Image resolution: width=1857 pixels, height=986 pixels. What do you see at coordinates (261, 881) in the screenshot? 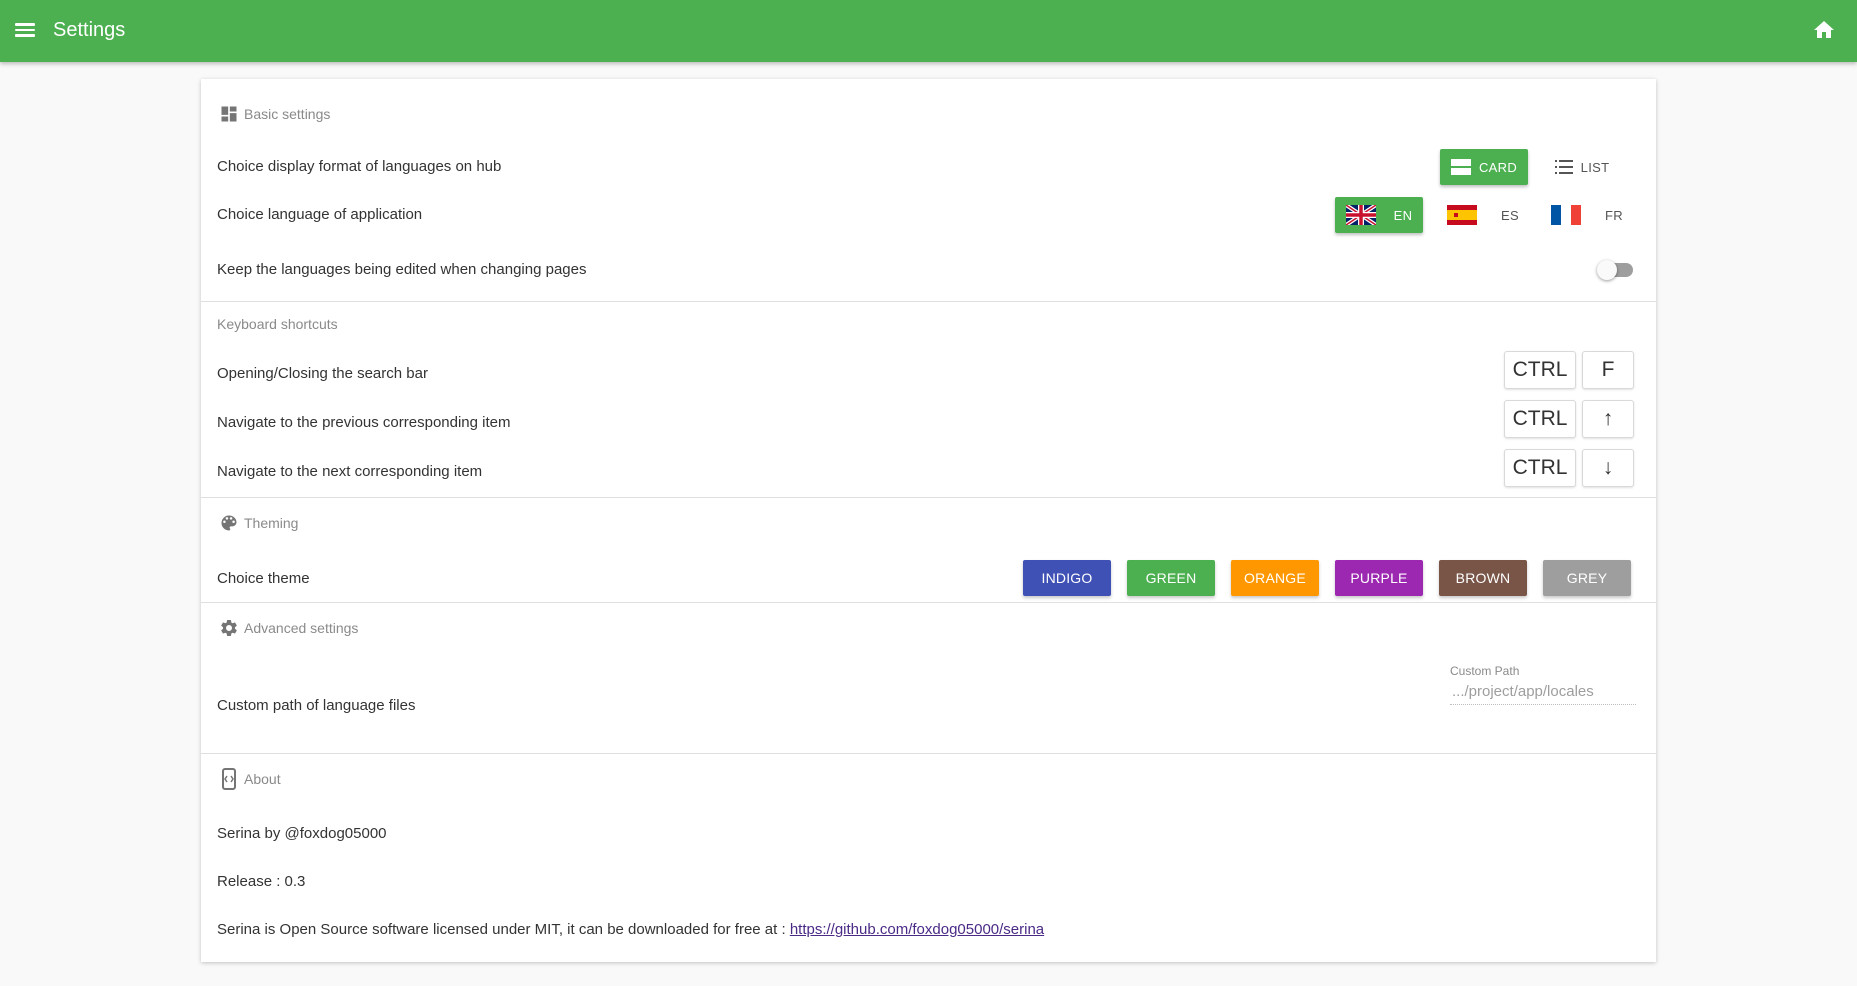
I see `about-release: Release : 0.3` at bounding box center [261, 881].